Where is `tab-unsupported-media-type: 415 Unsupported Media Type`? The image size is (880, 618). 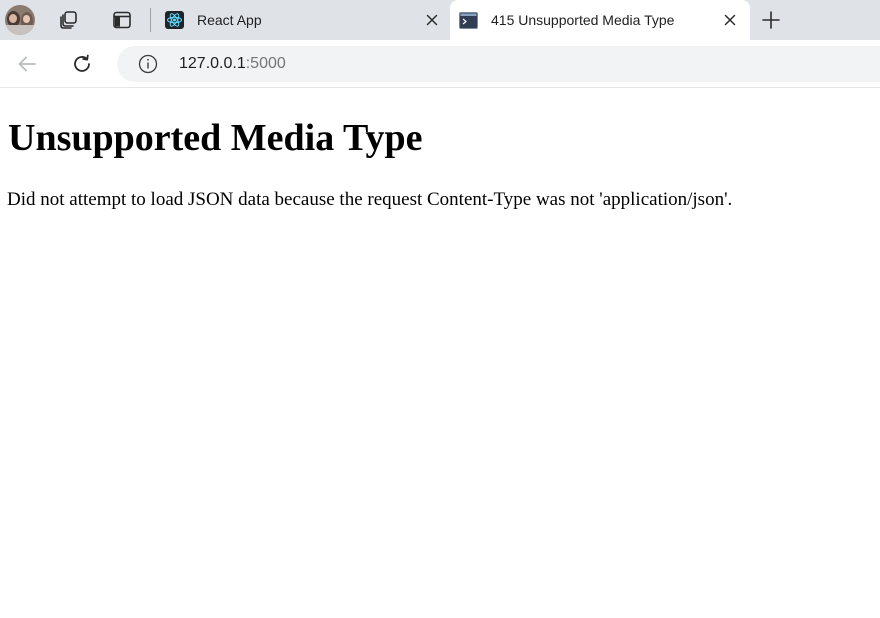
tab-unsupported-media-type: 415 Unsupported Media Type is located at coordinates (600, 20).